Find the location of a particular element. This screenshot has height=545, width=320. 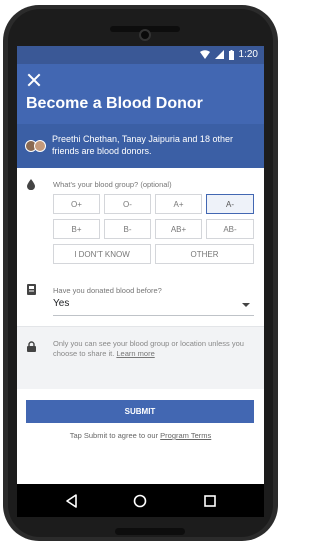

blood-group-question: What's your blood group? (optional) is located at coordinates (112, 184).